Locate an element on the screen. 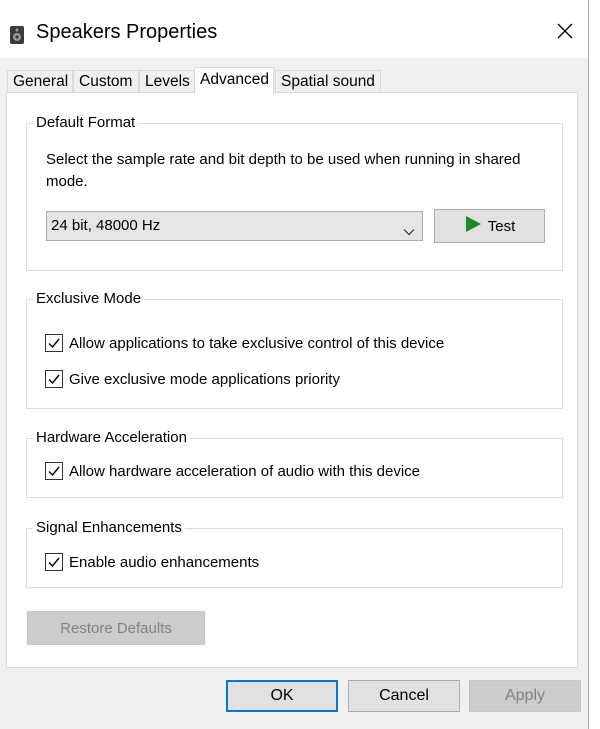  enable-enhancements-label: Enable audio enhancements is located at coordinates (164, 562).